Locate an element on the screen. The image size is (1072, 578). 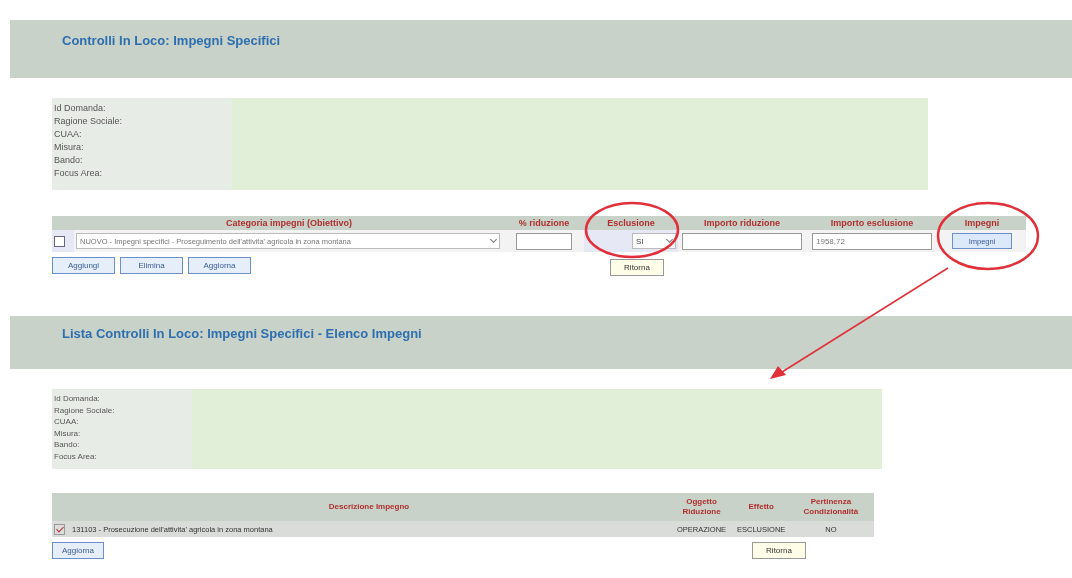
column-header: Categoria impegni (Obiettivo) is located at coordinates (289, 223).